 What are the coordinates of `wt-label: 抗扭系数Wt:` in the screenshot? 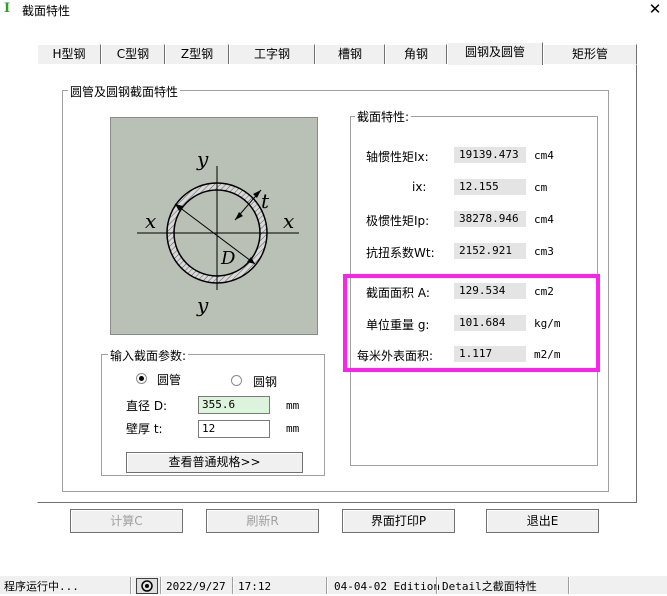 It's located at (400, 253).